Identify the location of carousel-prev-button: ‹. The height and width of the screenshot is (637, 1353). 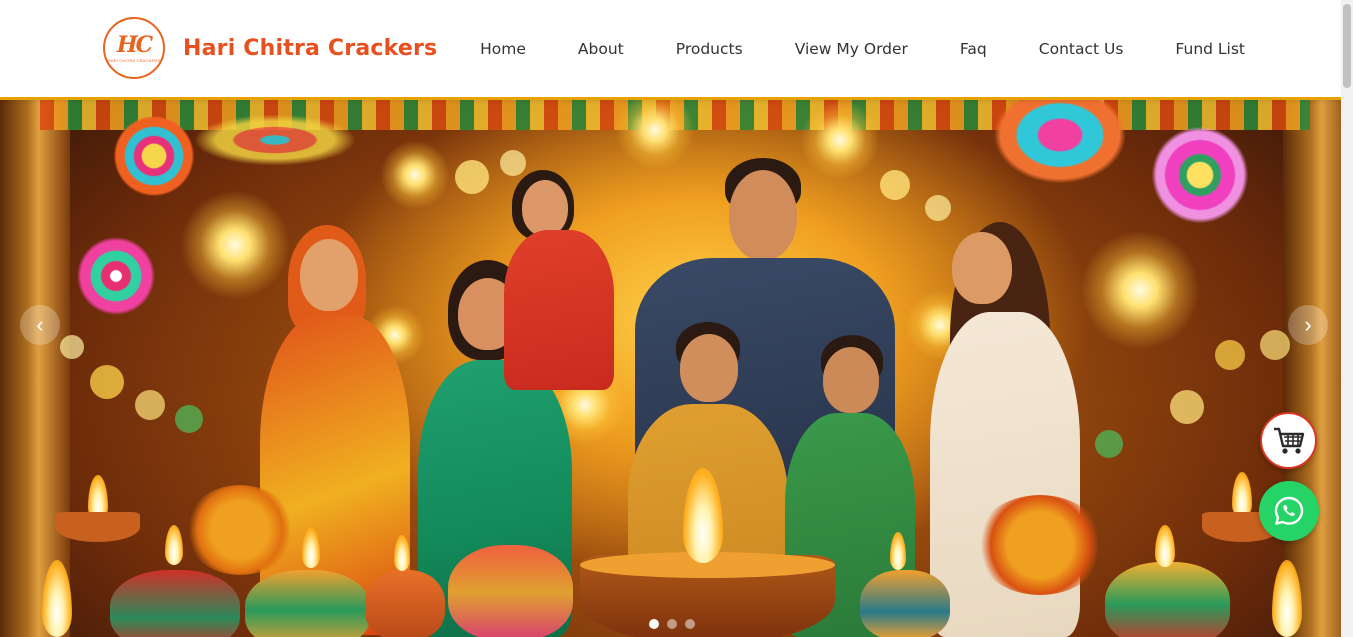
(40, 325).